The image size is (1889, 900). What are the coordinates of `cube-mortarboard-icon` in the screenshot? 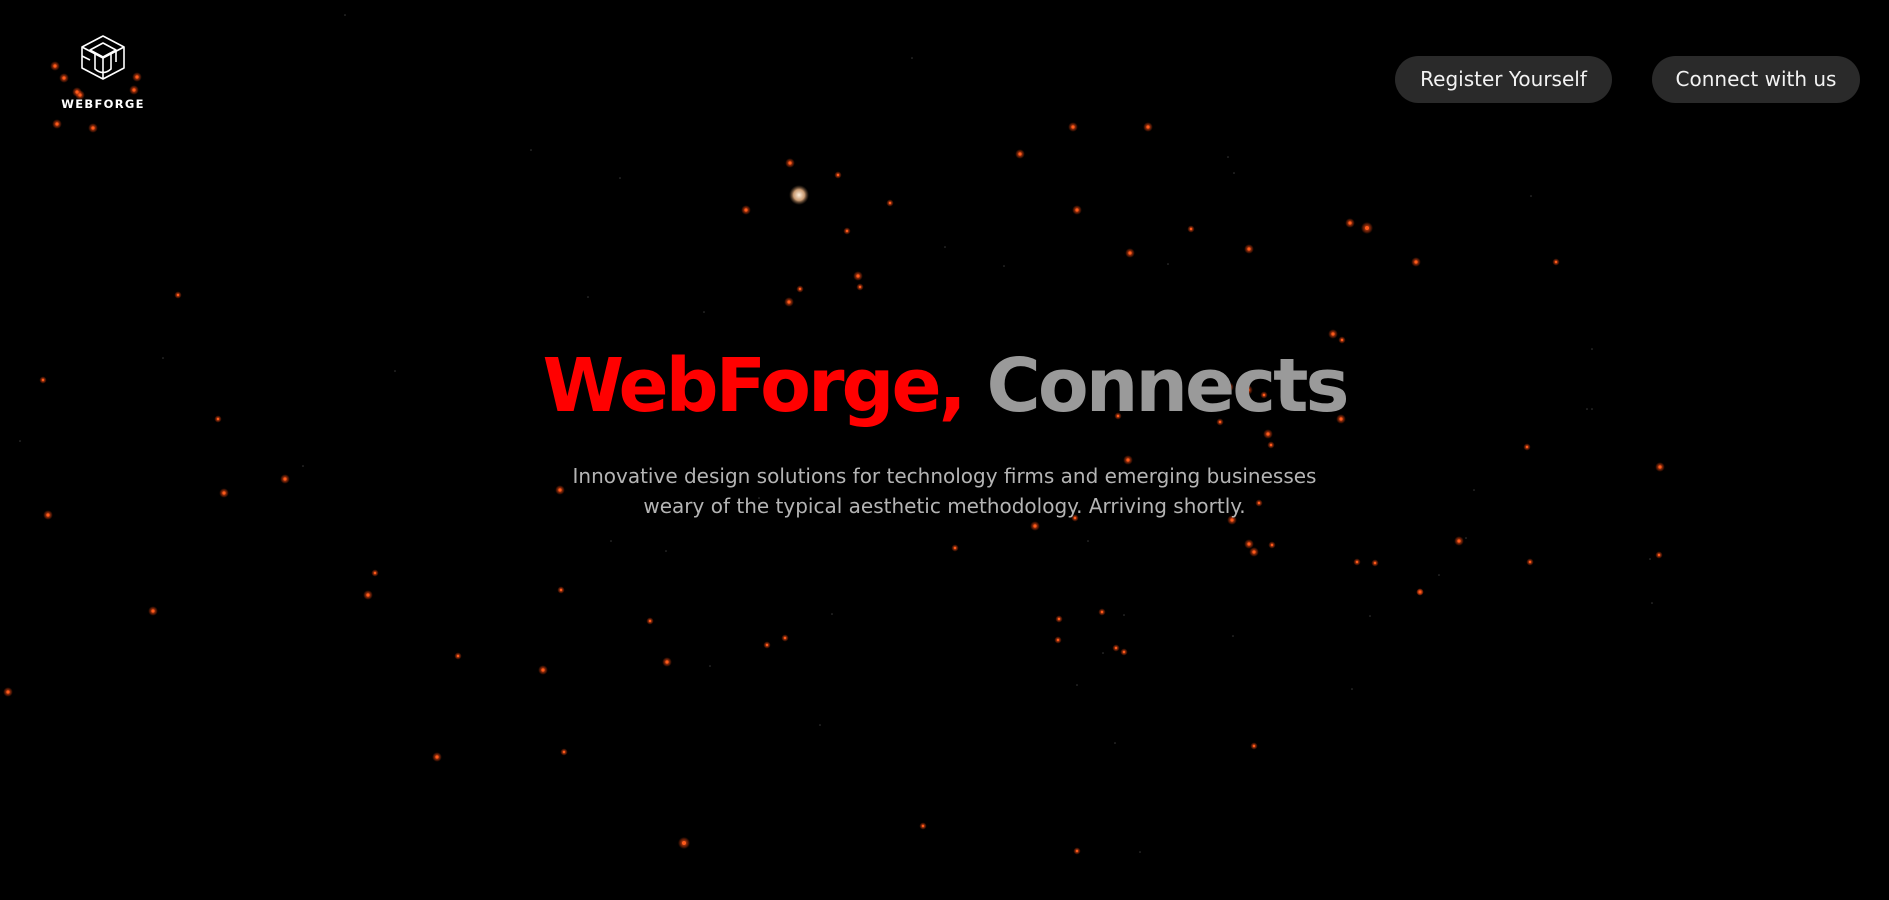 It's located at (103, 57).